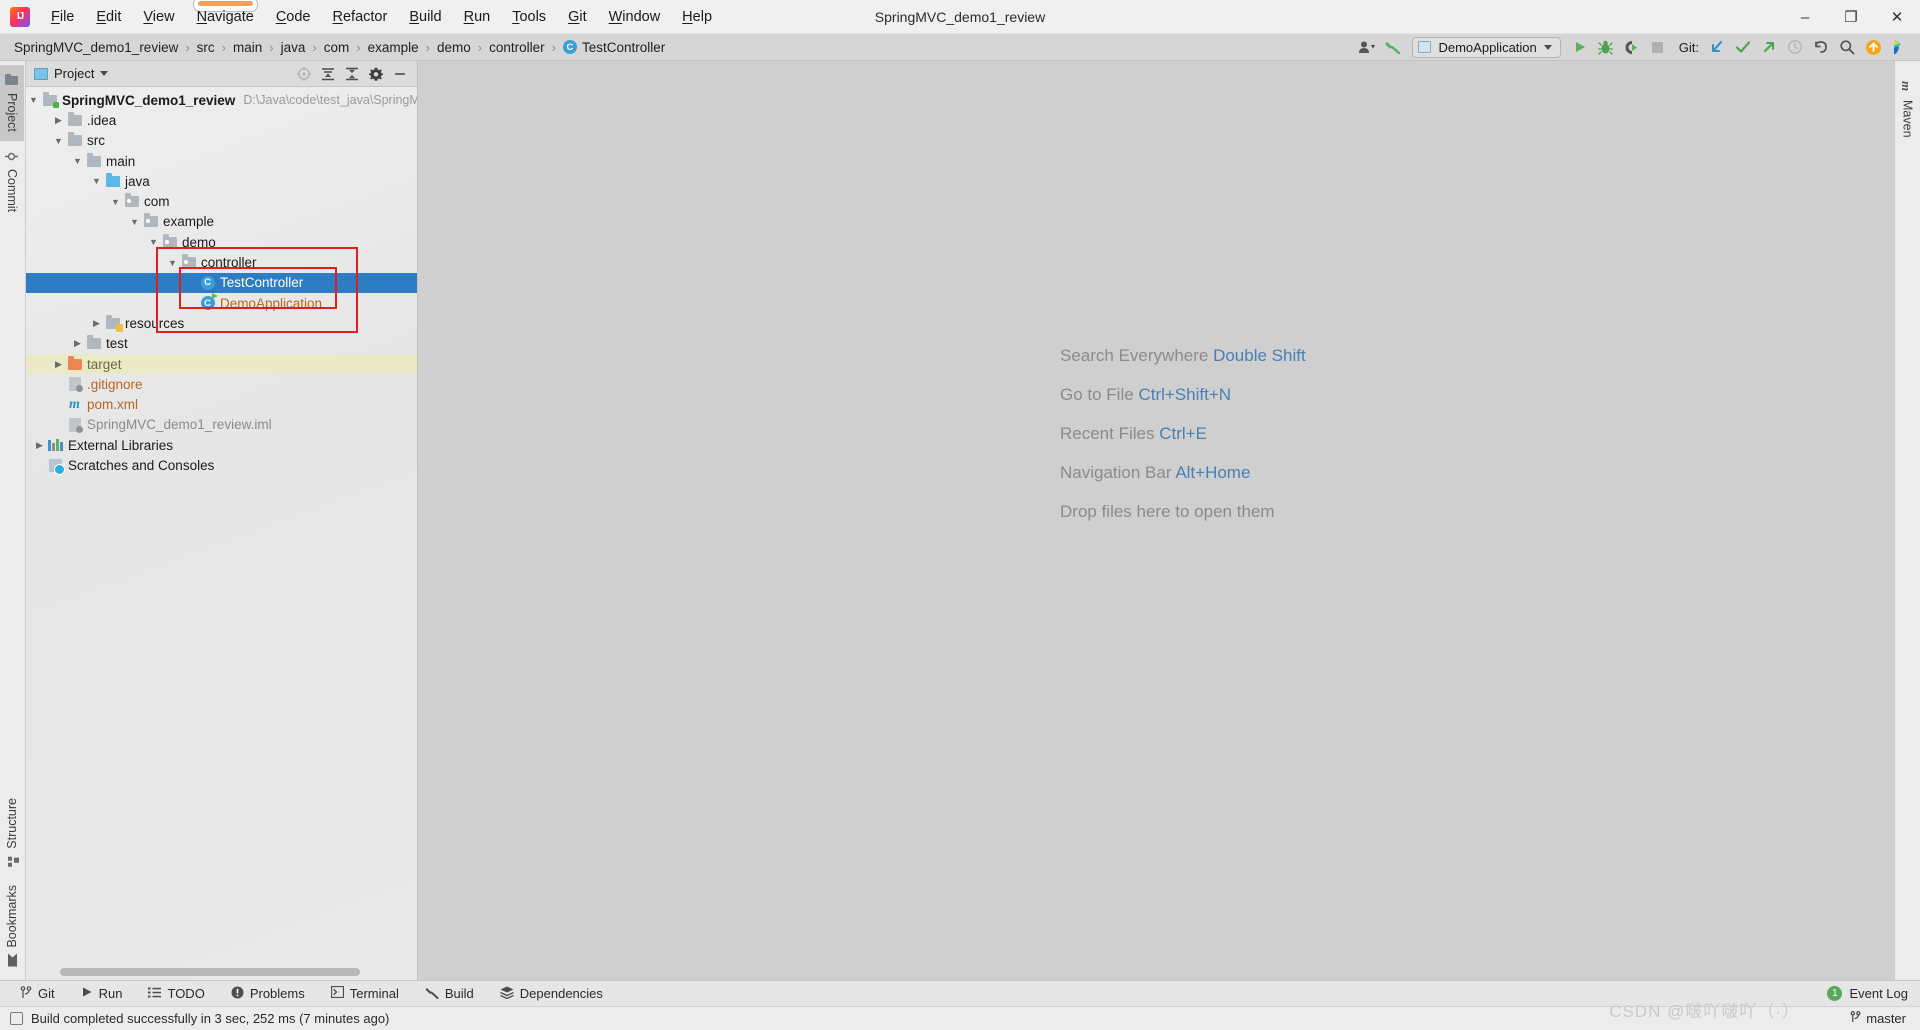 The width and height of the screenshot is (1920, 1030). What do you see at coordinates (104, 73) in the screenshot?
I see `chevron-down-icon` at bounding box center [104, 73].